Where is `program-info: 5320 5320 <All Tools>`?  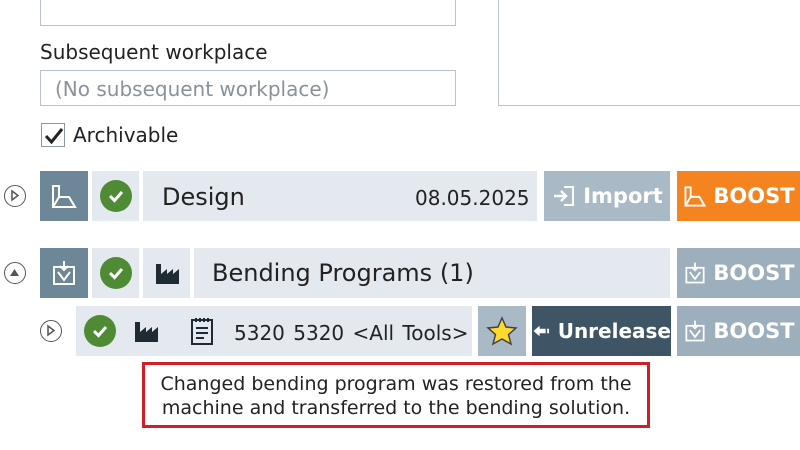
program-info: 5320 5320 <All Tools> is located at coordinates (351, 333).